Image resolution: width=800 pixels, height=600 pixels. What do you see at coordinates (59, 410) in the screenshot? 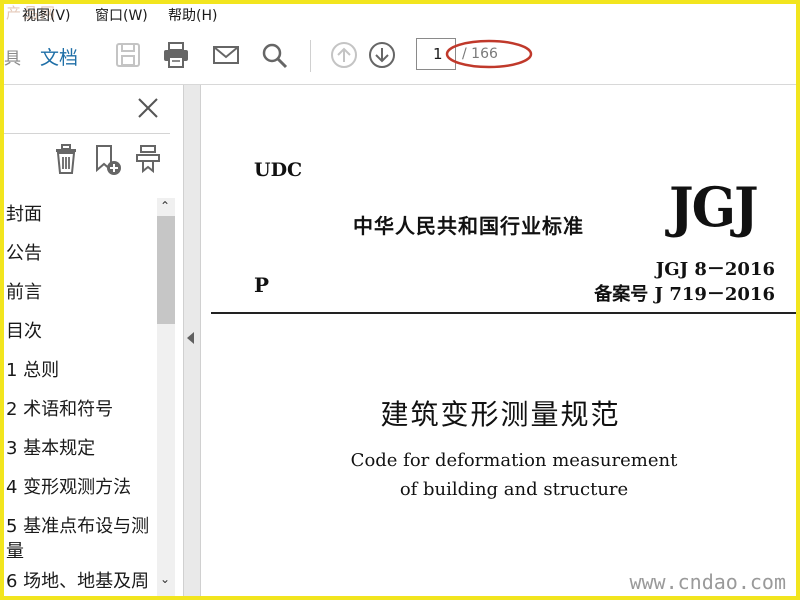
I see `bookmark-item: 2 术语和符号` at bounding box center [59, 410].